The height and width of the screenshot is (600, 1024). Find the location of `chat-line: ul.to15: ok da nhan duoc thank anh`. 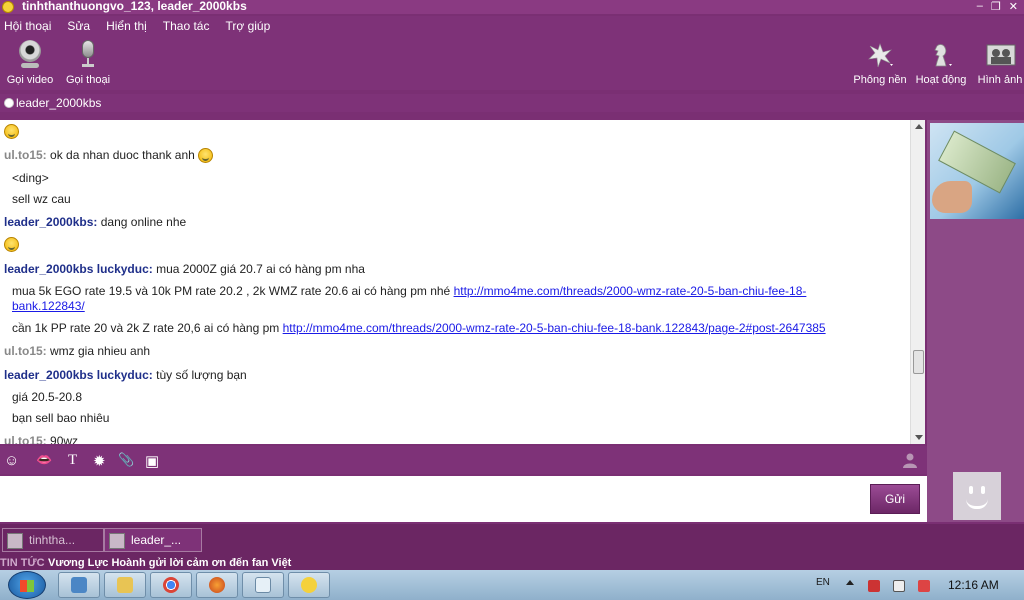

chat-line: ul.to15: ok da nhan duoc thank anh is located at coordinates (109, 156).